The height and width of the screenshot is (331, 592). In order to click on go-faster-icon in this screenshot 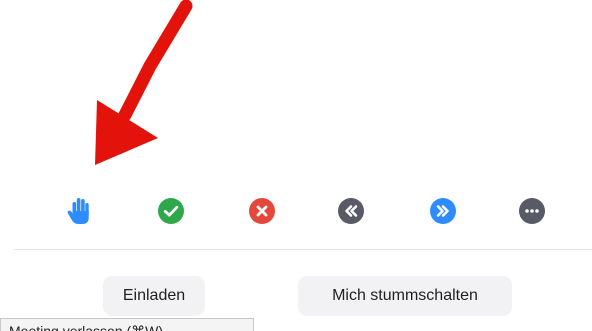, I will do `click(443, 211)`.